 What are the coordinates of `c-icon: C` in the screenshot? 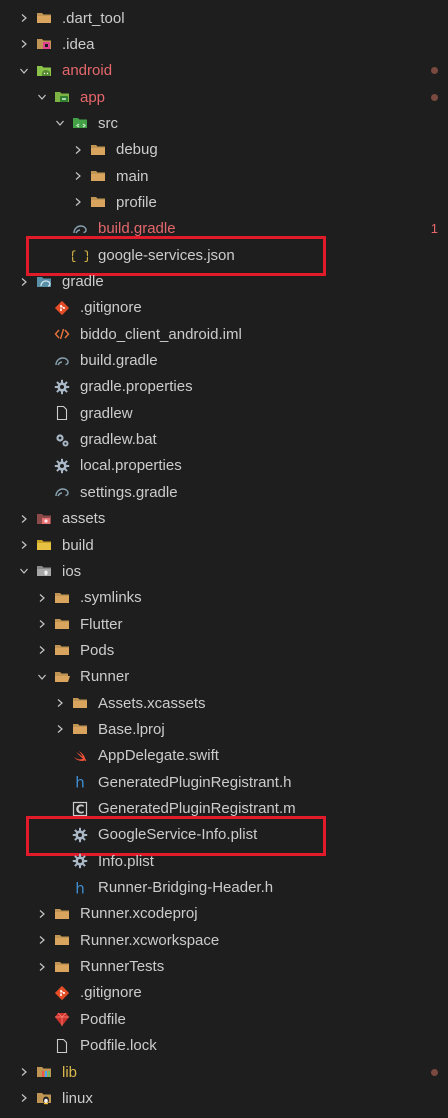 It's located at (80, 809).